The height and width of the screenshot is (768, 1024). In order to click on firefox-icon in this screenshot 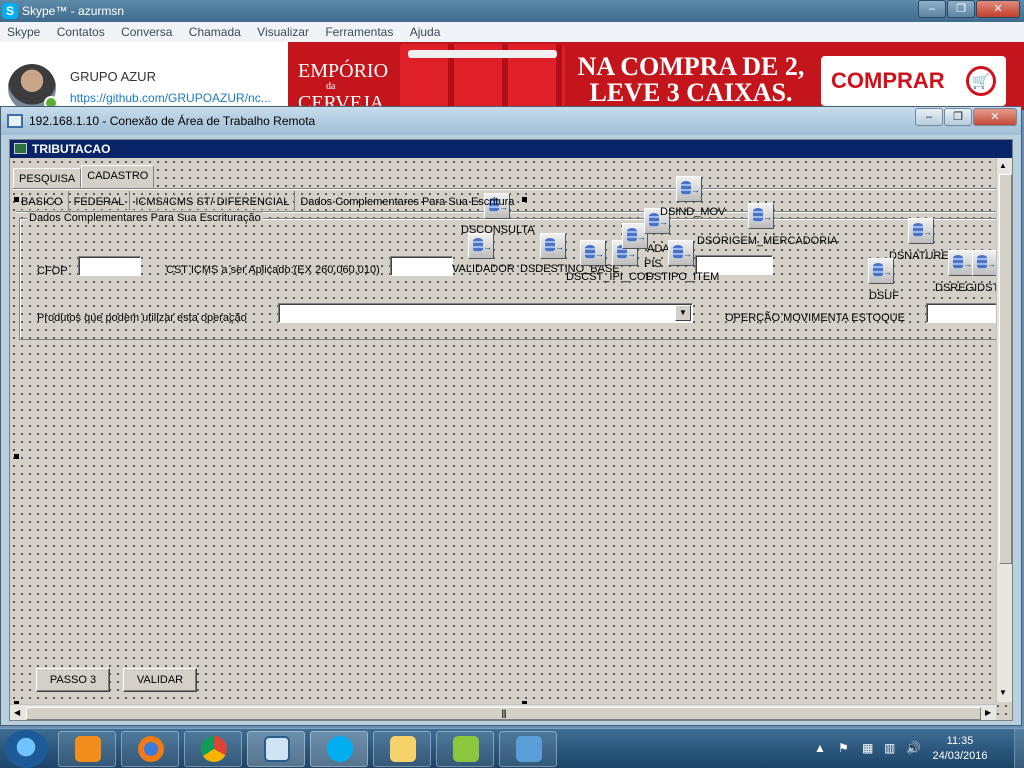, I will do `click(151, 749)`.